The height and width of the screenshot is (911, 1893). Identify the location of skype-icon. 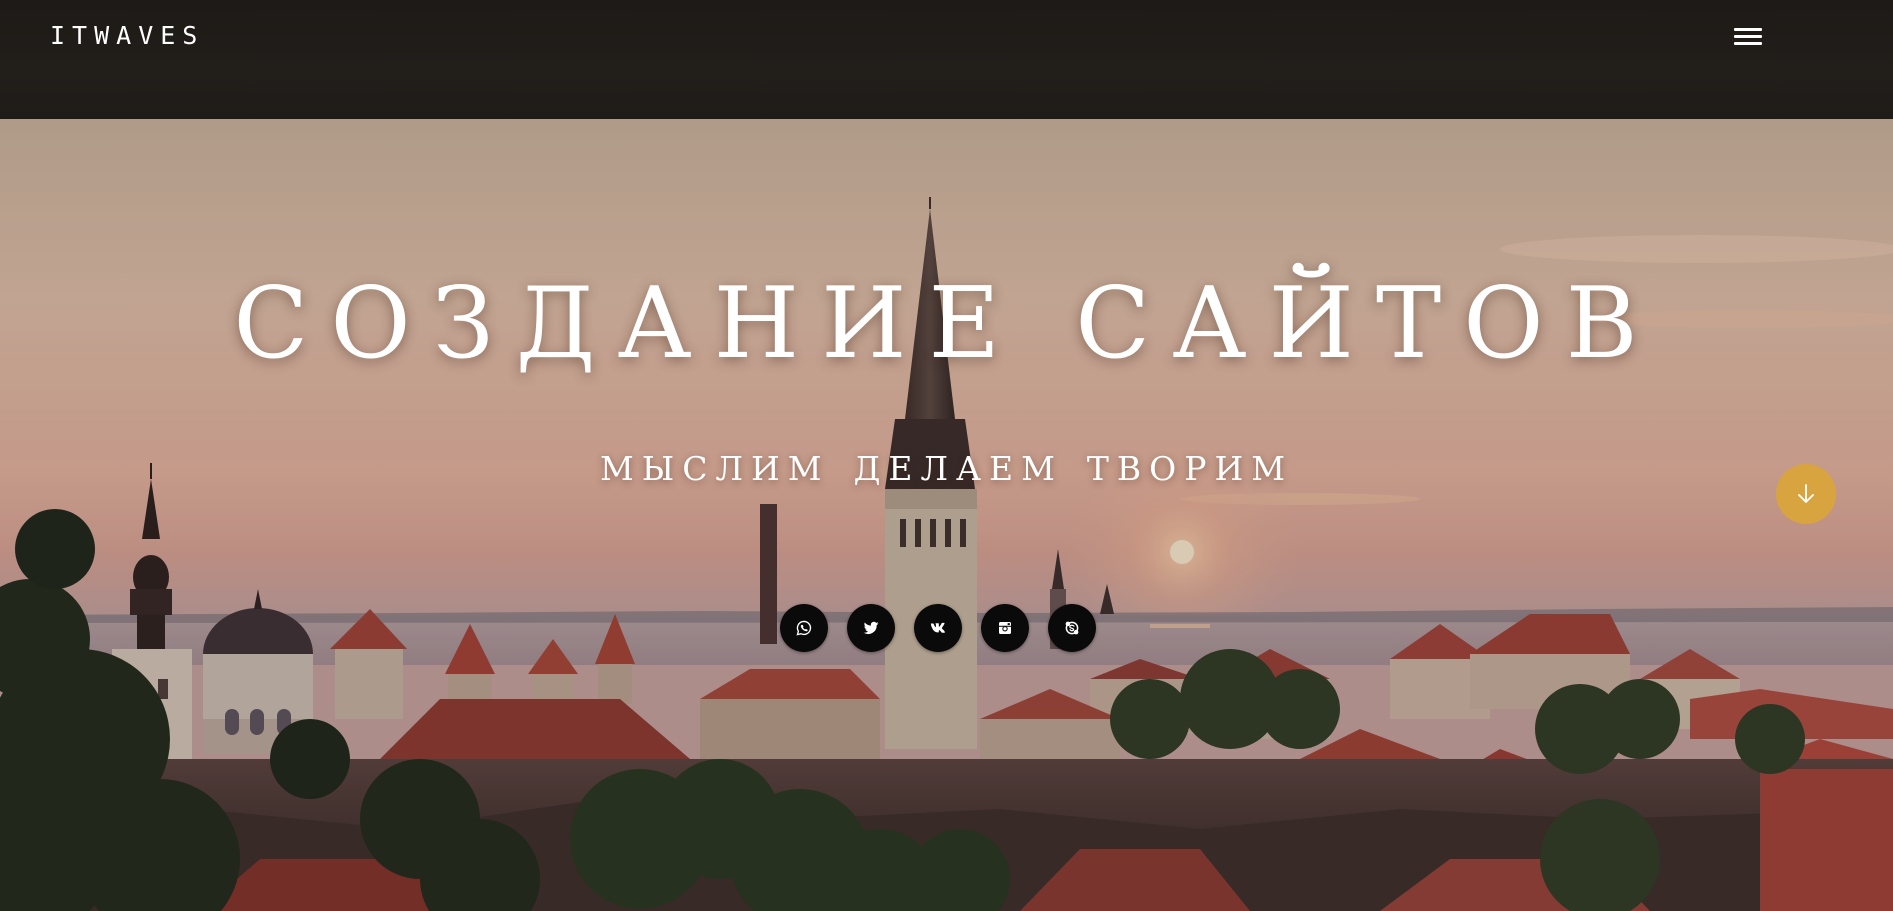
(1072, 628).